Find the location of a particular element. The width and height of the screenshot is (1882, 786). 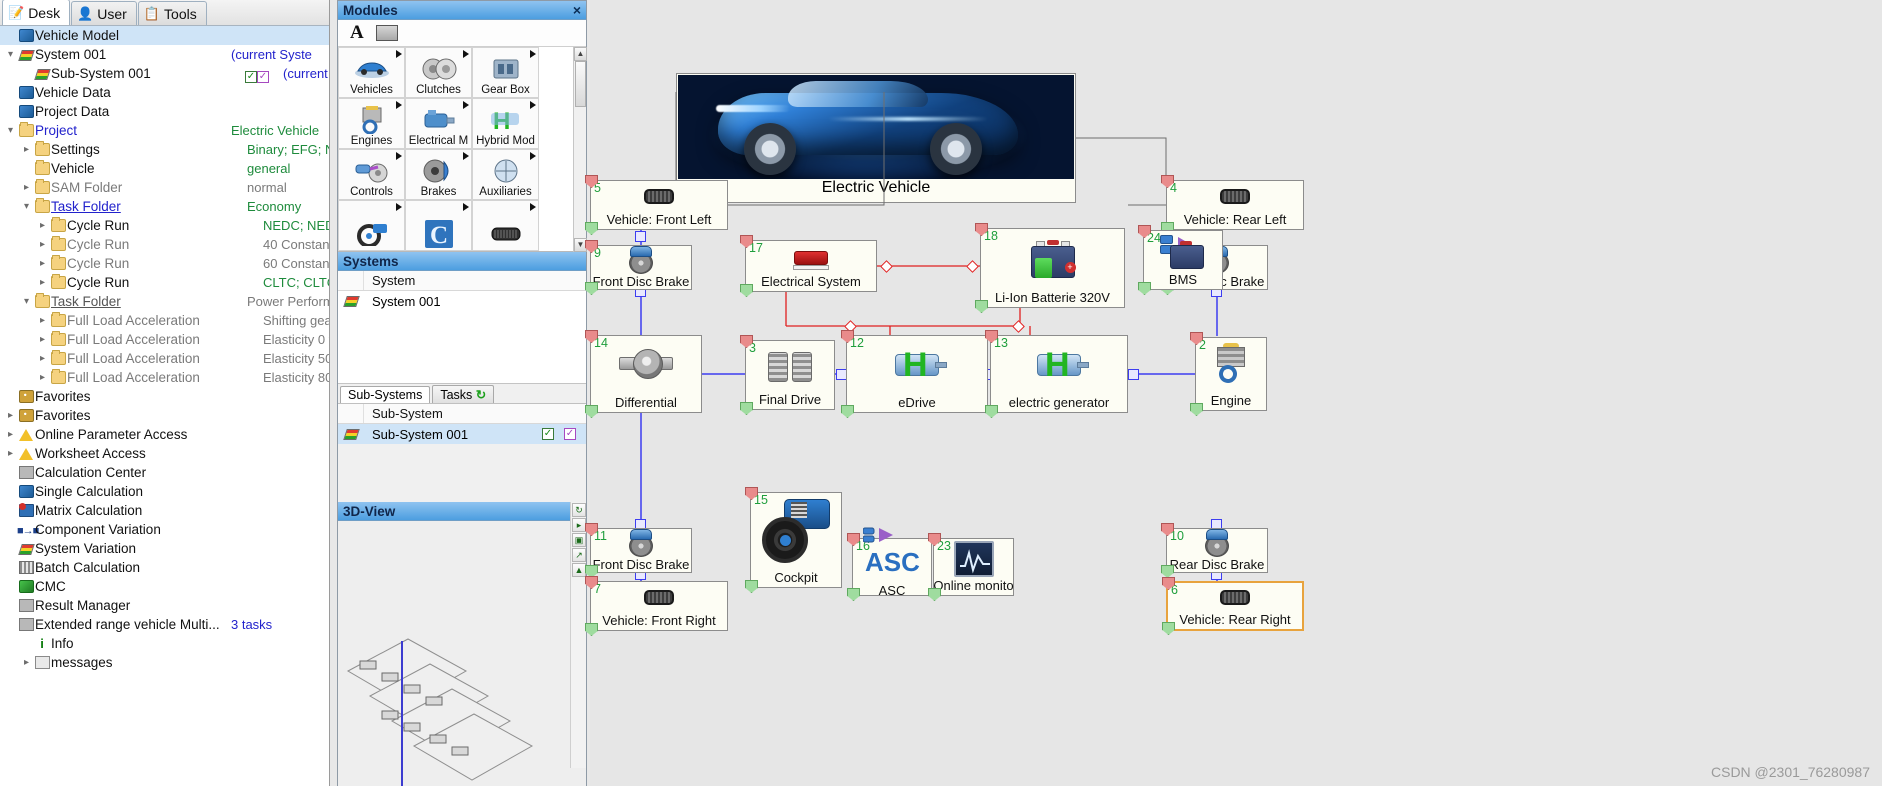

refresh-icon: ↻ is located at coordinates (481, 395).